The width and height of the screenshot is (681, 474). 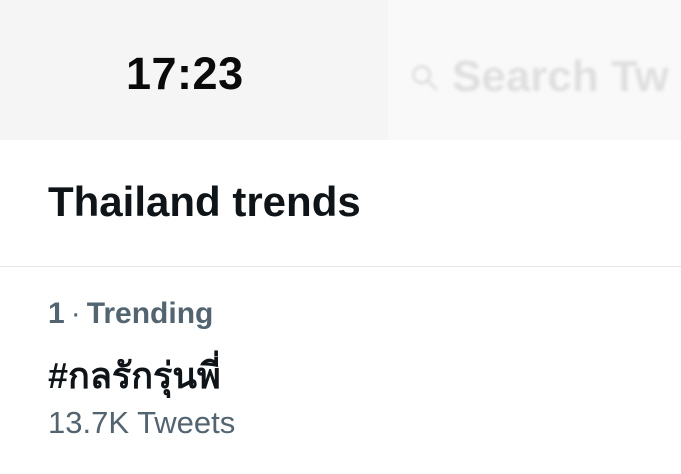 I want to click on trend-rank: 1, so click(x=56, y=313).